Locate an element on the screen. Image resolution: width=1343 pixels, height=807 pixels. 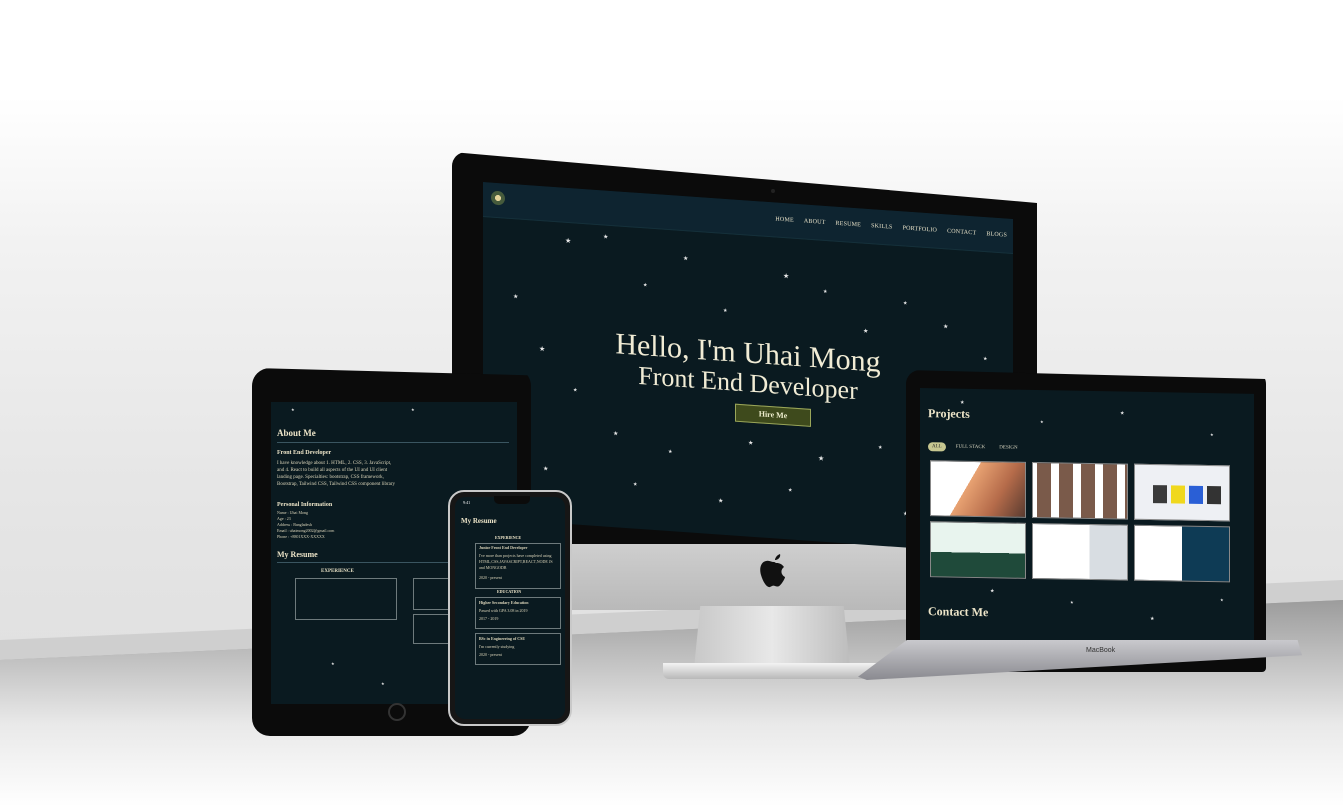
experience-date: 2020 - present is located at coordinates (490, 577).